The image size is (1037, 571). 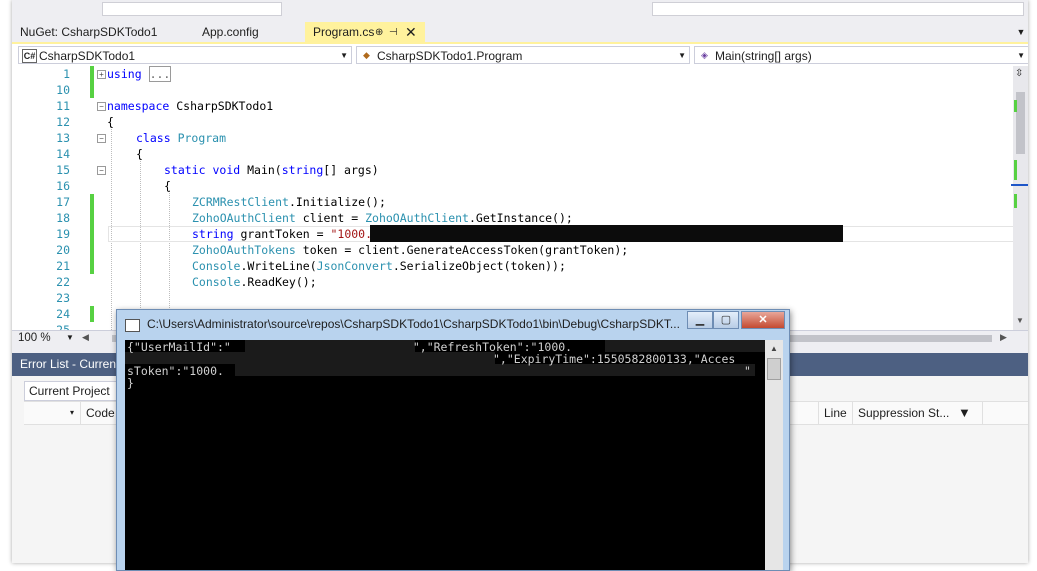 What do you see at coordinates (520, 10) in the screenshot?
I see `toolbar-strip` at bounding box center [520, 10].